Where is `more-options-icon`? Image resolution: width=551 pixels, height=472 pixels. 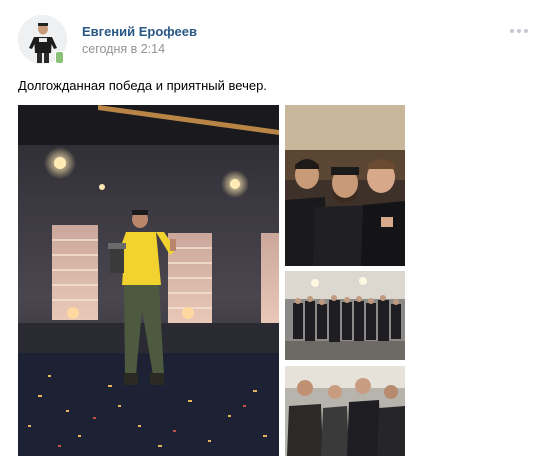
more-options-icon is located at coordinates (519, 31).